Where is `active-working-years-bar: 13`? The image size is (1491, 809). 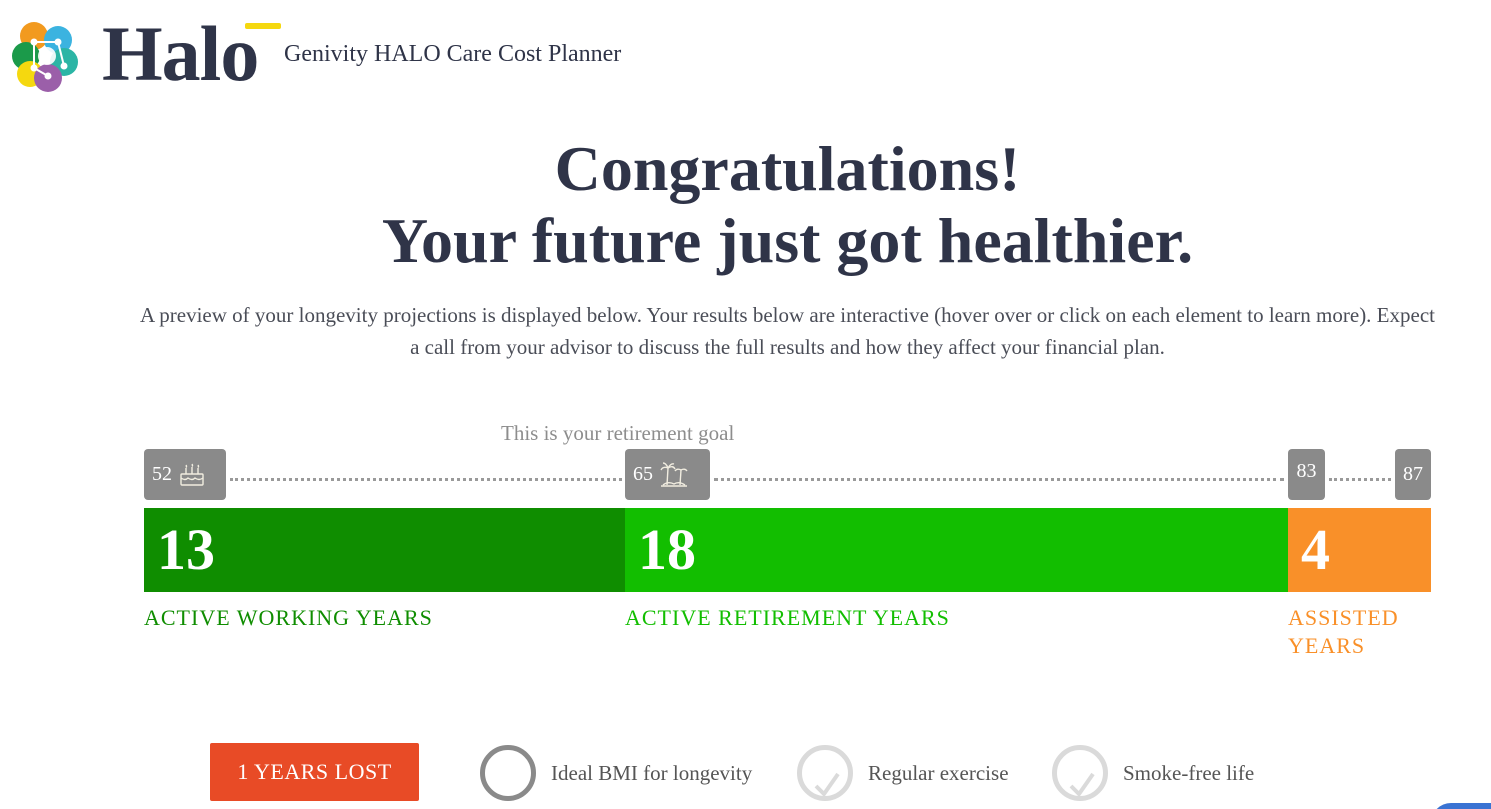
active-working-years-bar: 13 is located at coordinates (384, 550).